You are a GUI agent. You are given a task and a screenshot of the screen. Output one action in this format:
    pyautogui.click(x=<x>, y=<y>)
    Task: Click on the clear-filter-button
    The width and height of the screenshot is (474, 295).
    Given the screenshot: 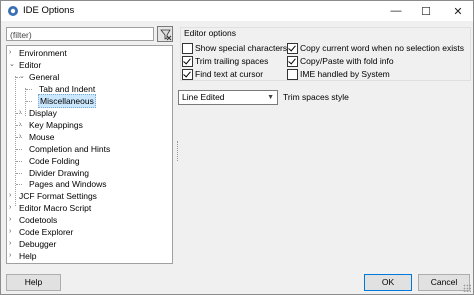 What is the action you would take?
    pyautogui.click(x=165, y=34)
    